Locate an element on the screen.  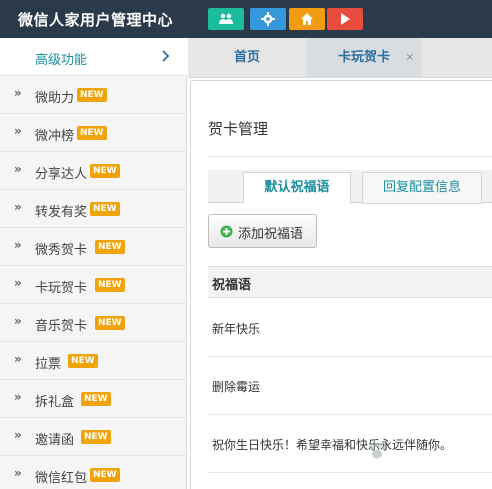
sidebar-item-yaoqinghan: » 邀请函 NEW is located at coordinates (93, 437).